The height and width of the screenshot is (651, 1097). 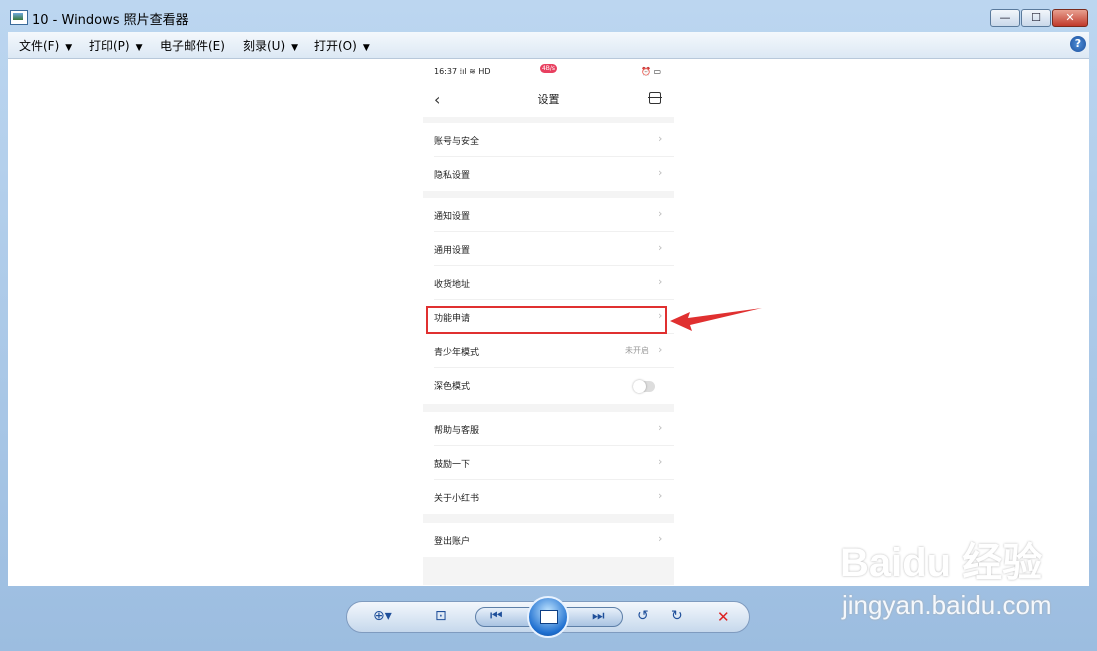 What do you see at coordinates (192, 45) in the screenshot?
I see `menu-email: 电子邮件(E)` at bounding box center [192, 45].